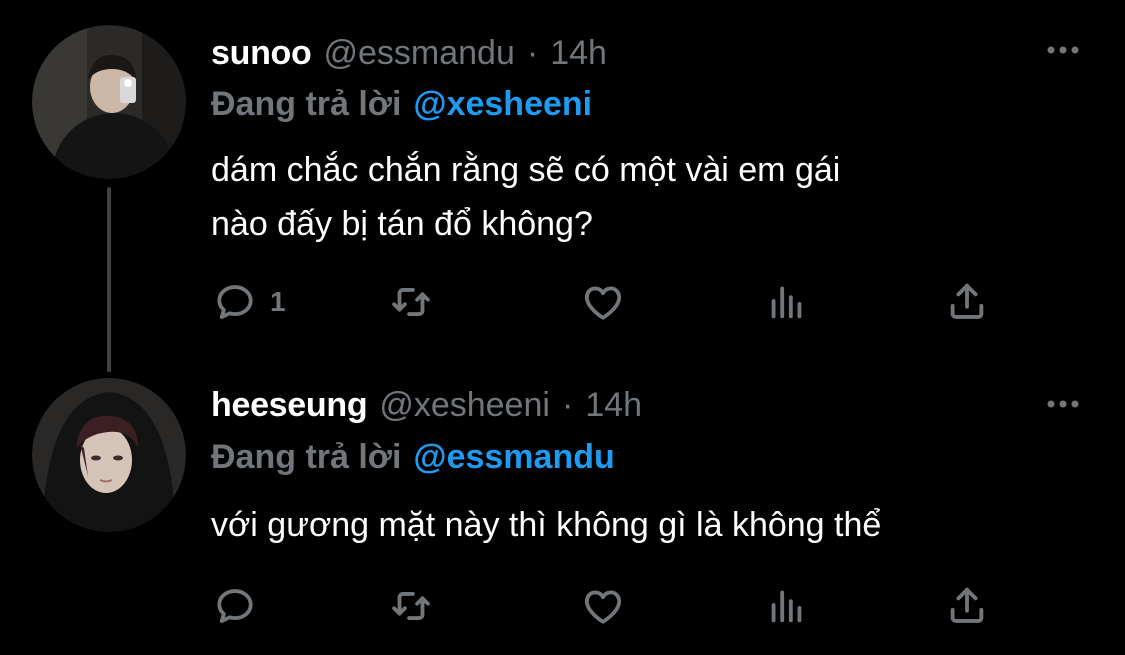 Image resolution: width=1125 pixels, height=655 pixels. I want to click on tweet-text-line: nào đấy bị tán đổ không?, so click(402, 224).